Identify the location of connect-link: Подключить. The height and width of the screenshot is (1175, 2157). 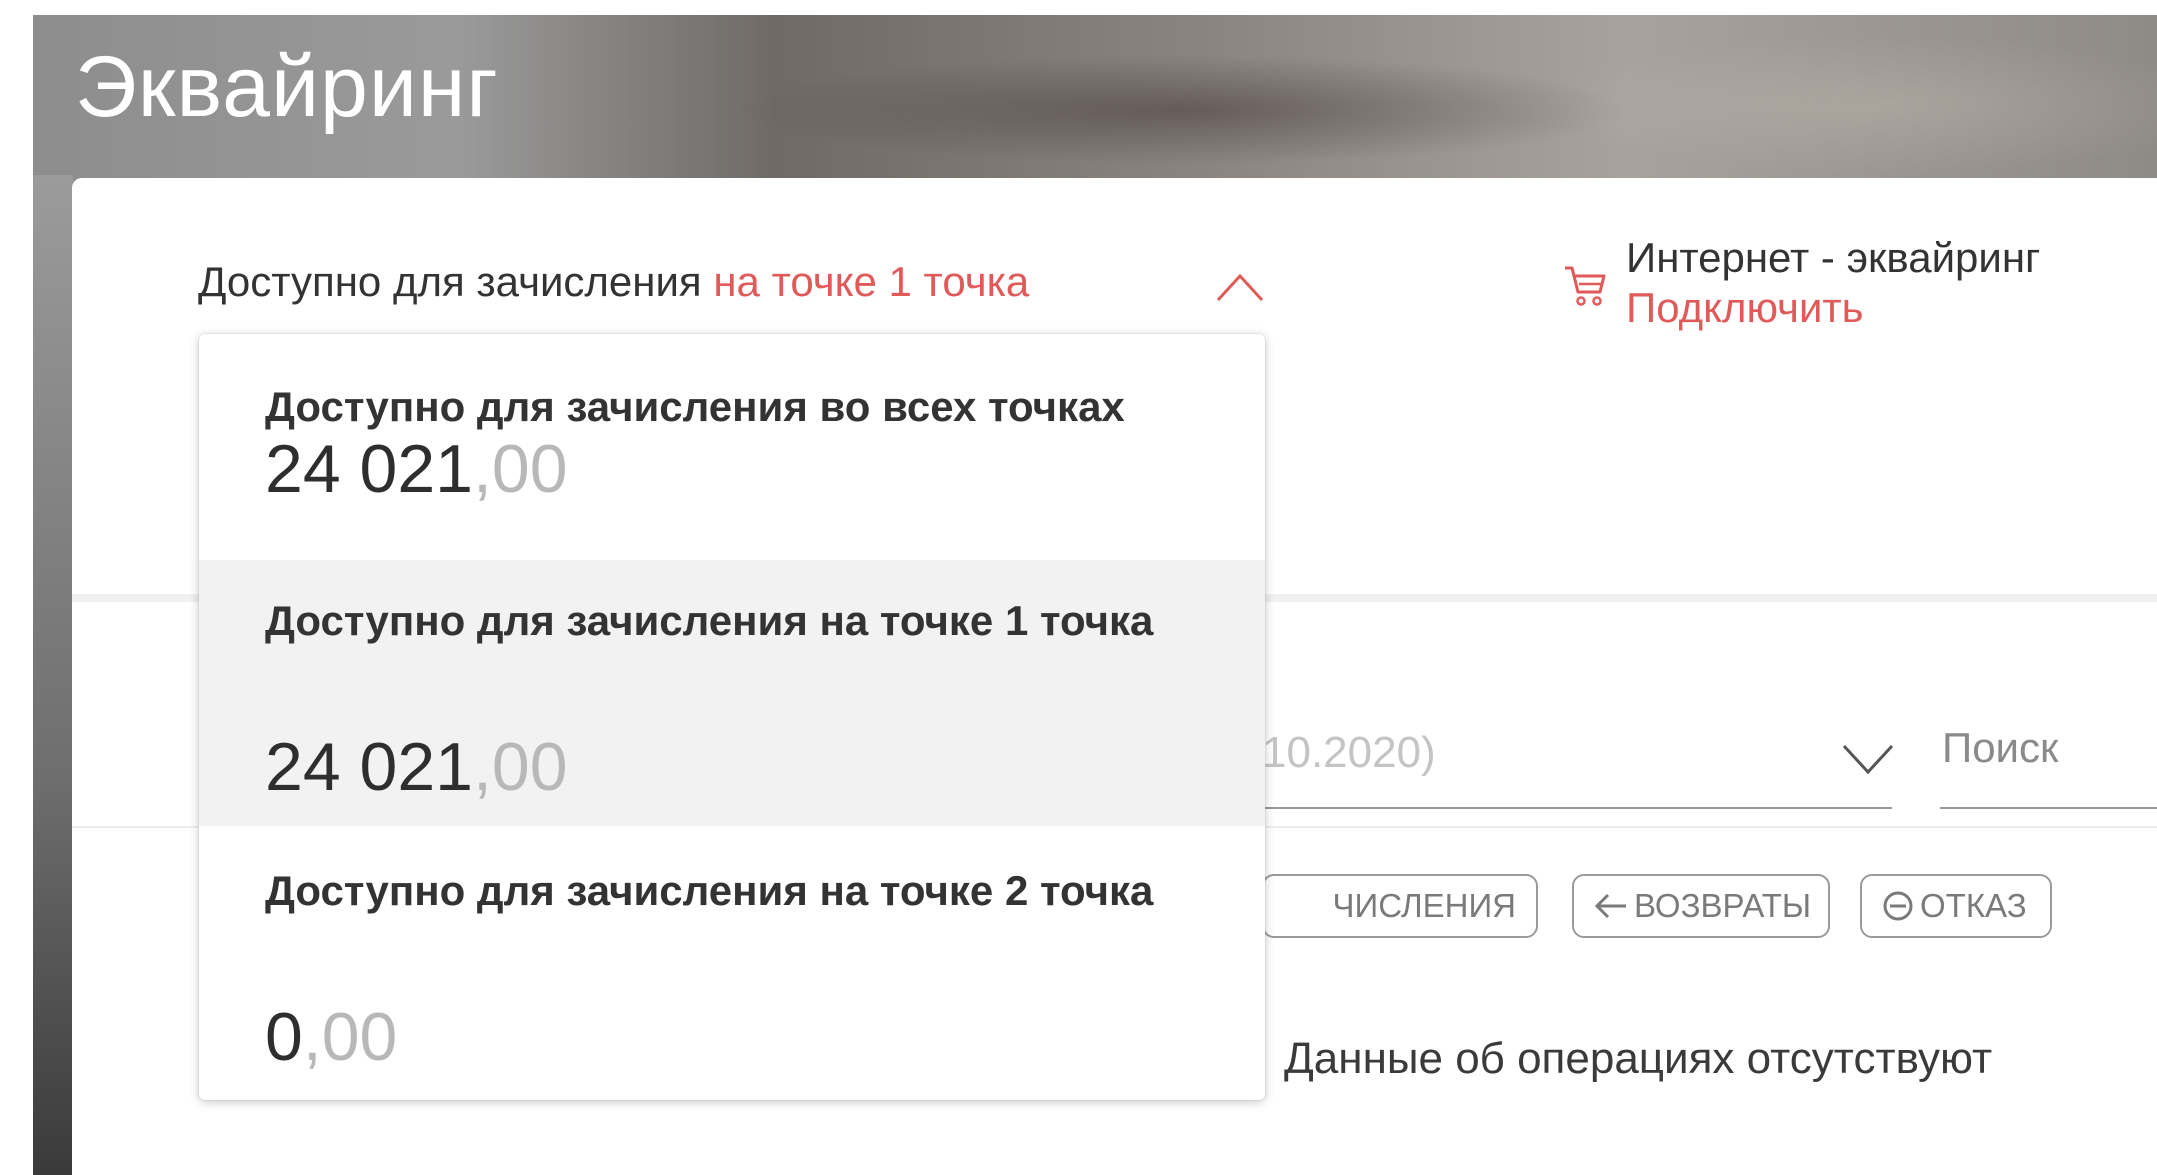
(1745, 308).